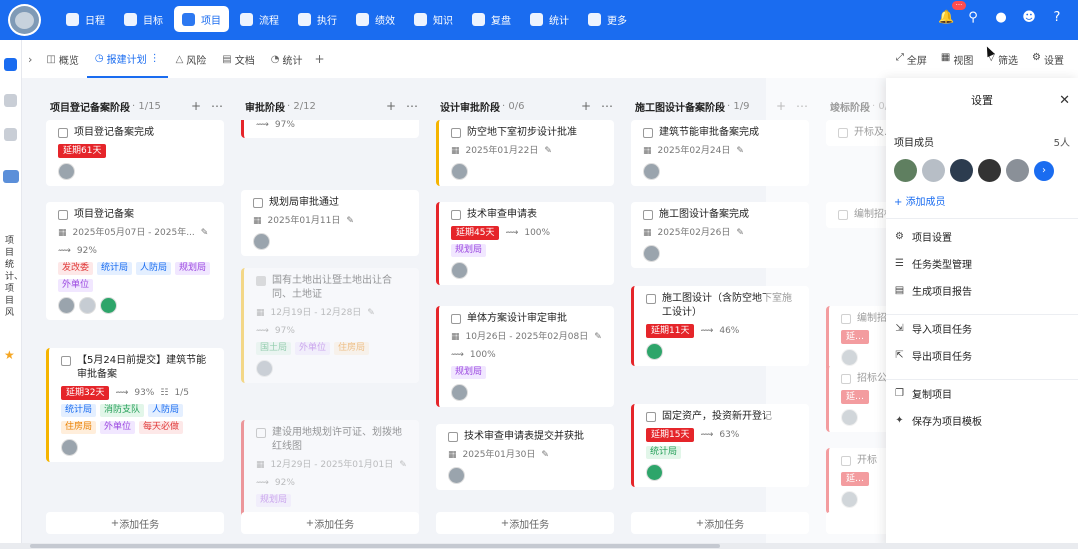  Describe the element at coordinates (10, 134) in the screenshot. I see `folder-icon` at that location.